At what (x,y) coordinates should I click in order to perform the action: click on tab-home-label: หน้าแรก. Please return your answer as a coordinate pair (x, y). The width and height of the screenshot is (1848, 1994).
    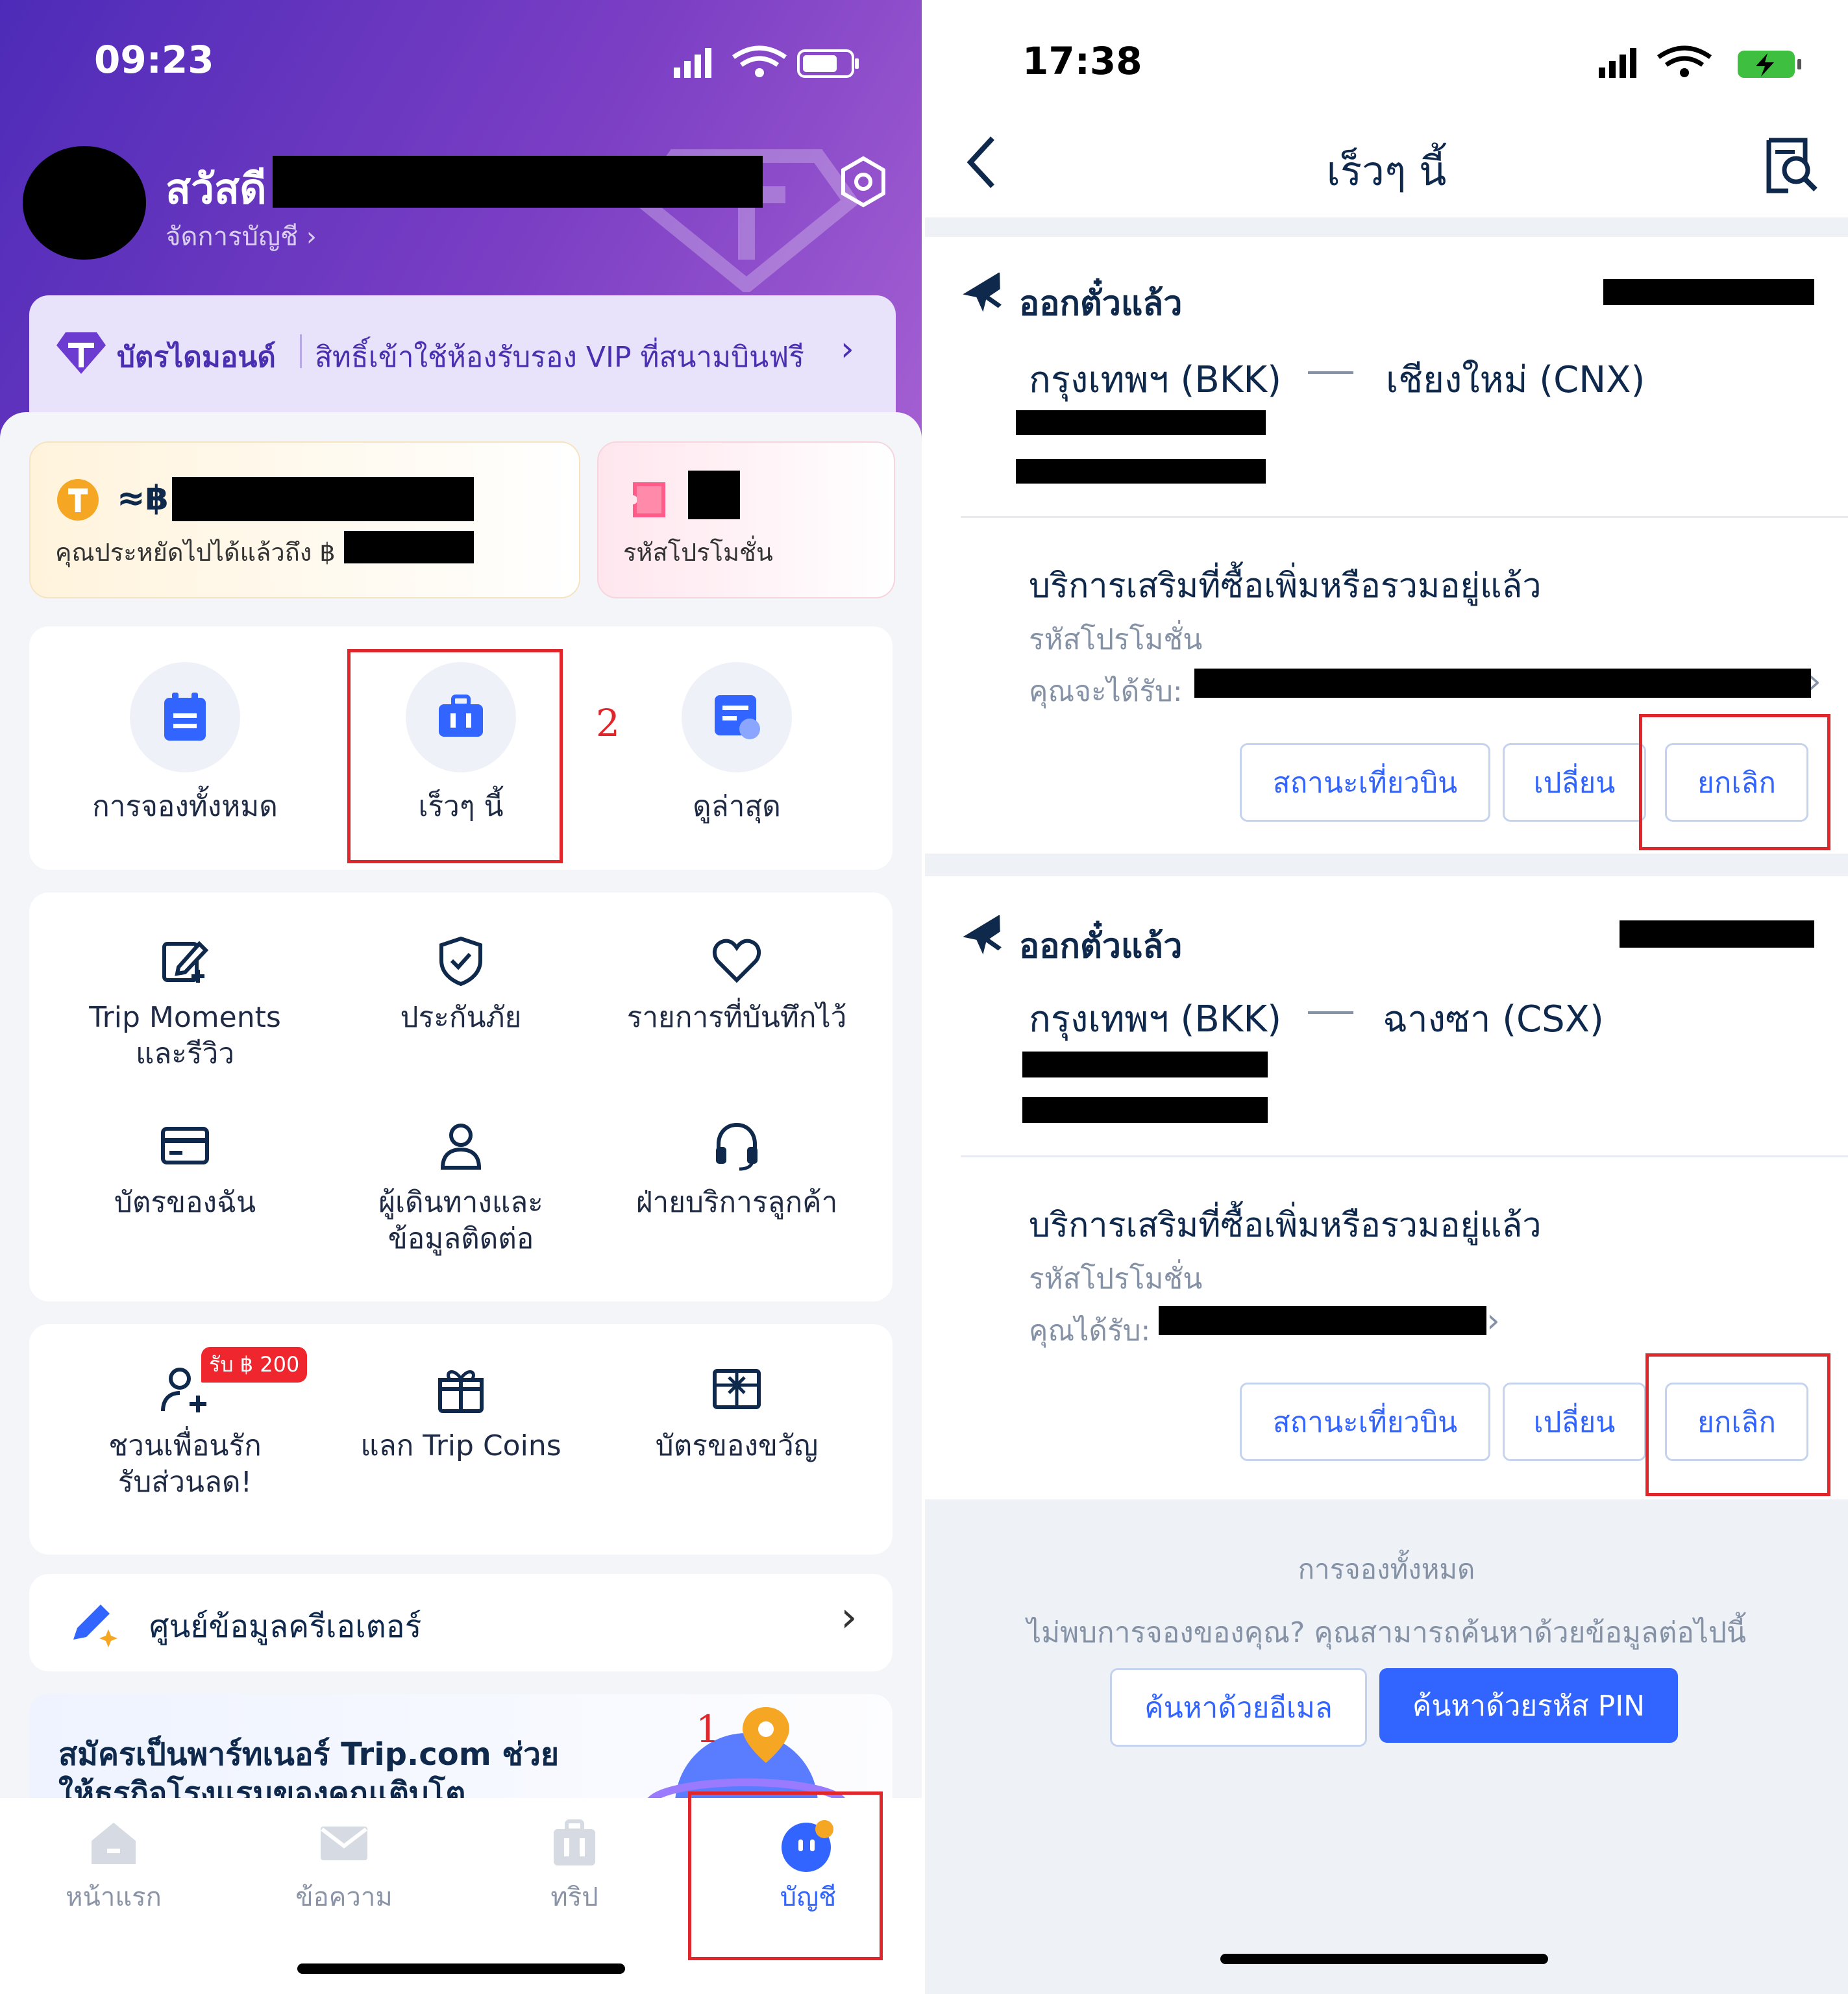
    Looking at the image, I should click on (114, 1897).